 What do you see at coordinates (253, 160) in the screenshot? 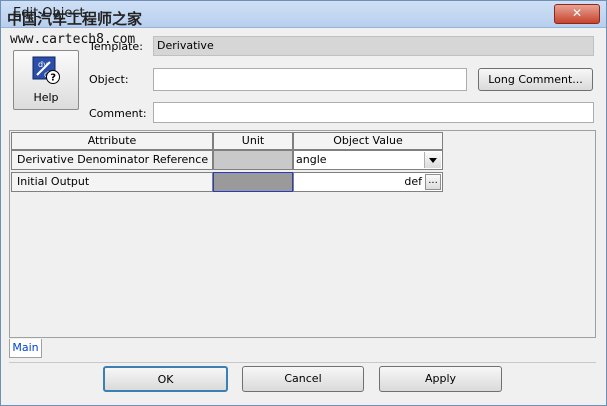
I see `row-unit` at bounding box center [253, 160].